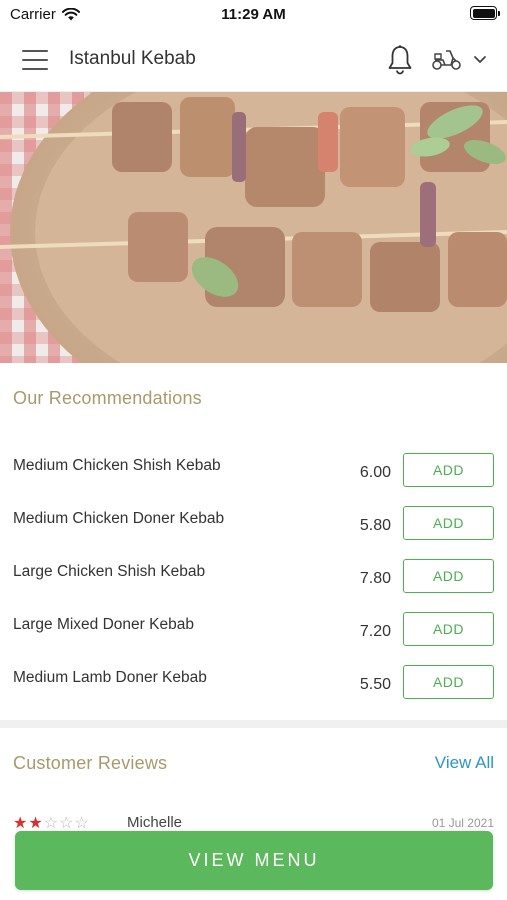  Describe the element at coordinates (253, 471) in the screenshot. I see `recommendation-item: Medium Chicken Shish Kebab 6.00 ADD` at that location.